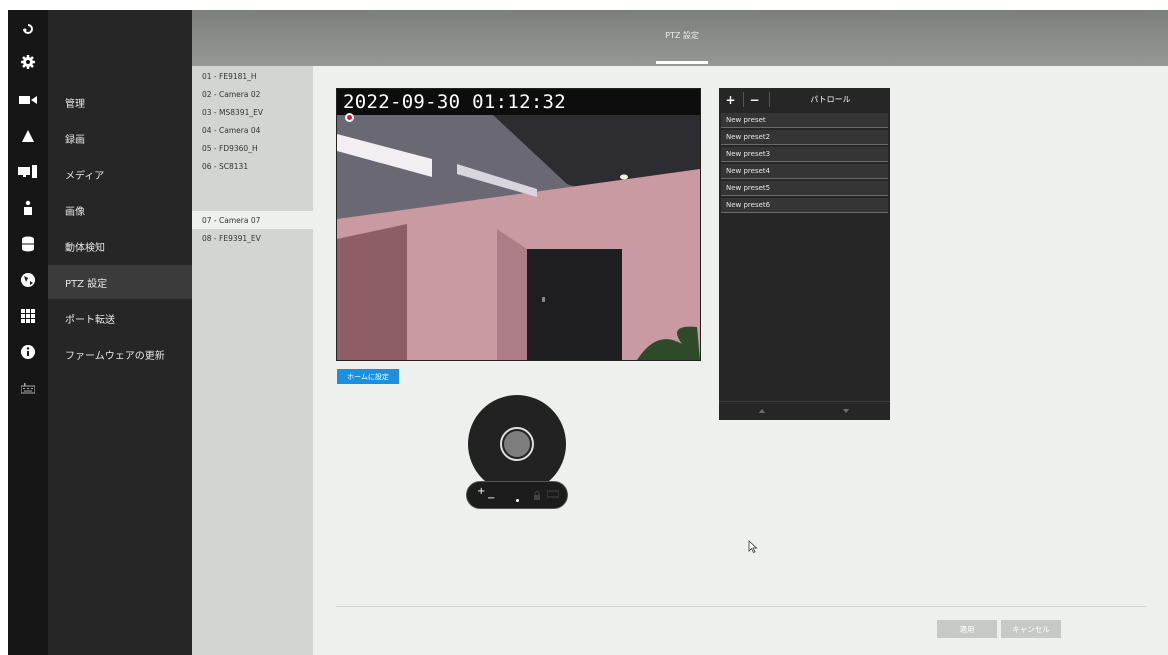 The image size is (1168, 655). I want to click on camera-list-item: 08 - FE9391_EV, so click(252, 238).